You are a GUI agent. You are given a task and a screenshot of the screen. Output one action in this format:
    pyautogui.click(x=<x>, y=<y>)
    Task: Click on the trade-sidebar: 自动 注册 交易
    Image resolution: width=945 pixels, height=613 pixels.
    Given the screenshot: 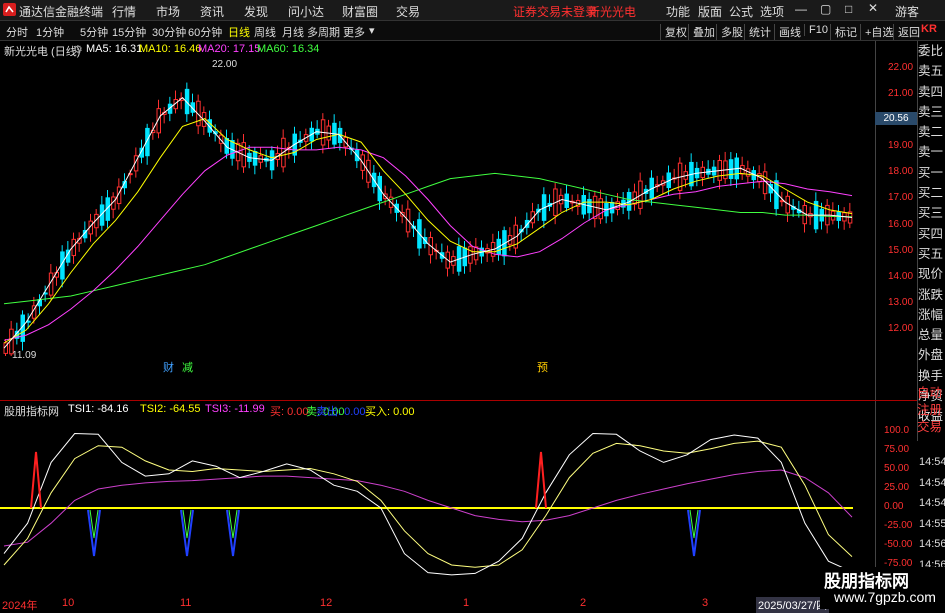 What is the action you would take?
    pyautogui.click(x=931, y=416)
    